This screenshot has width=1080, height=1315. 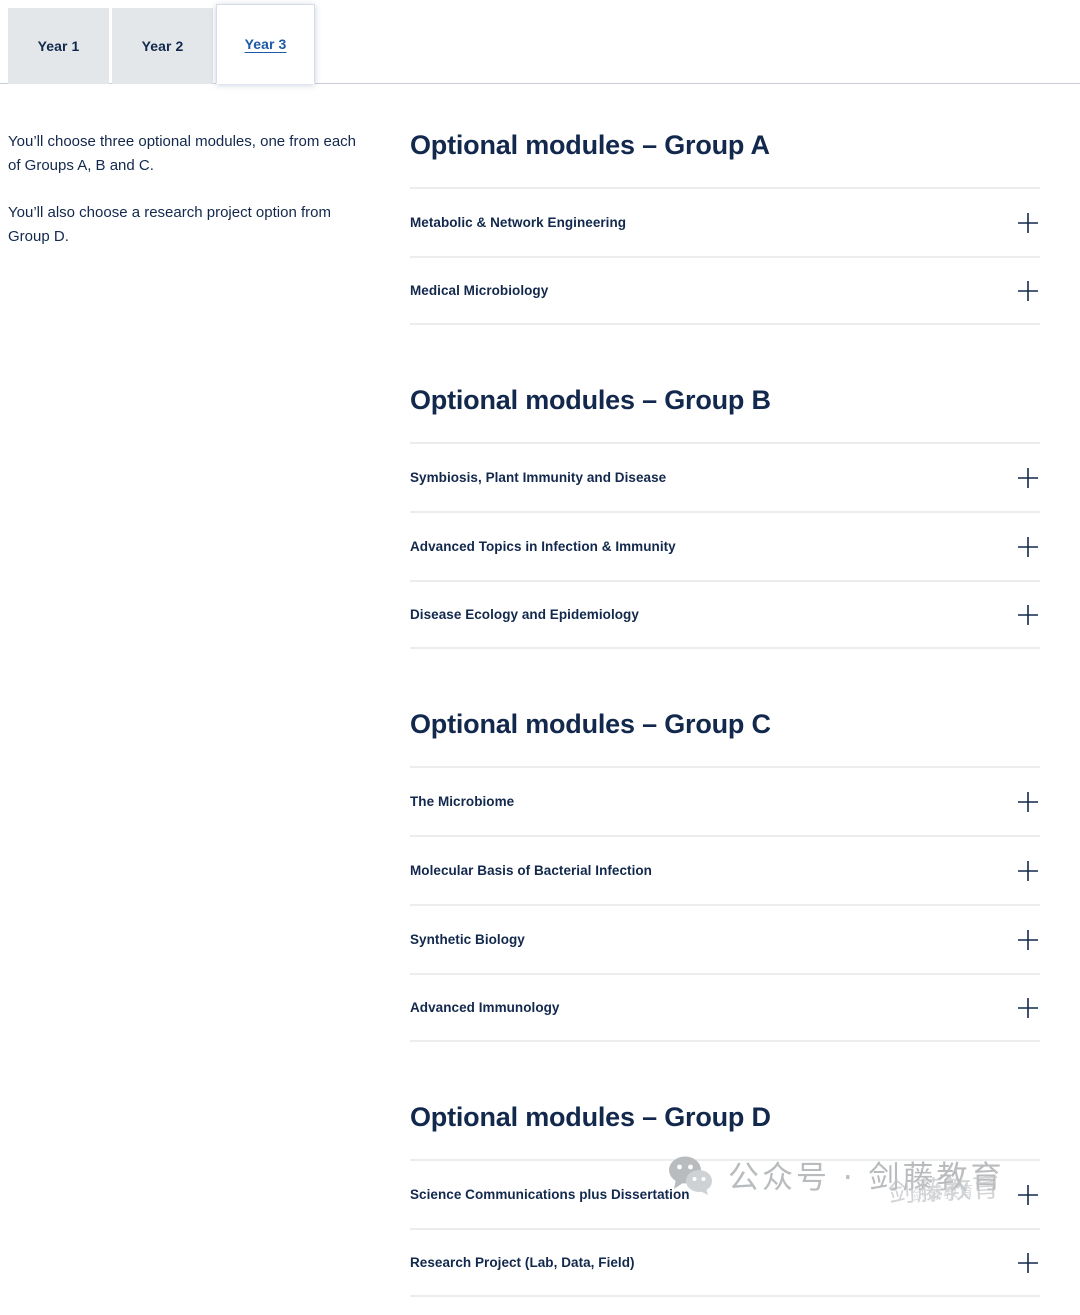 What do you see at coordinates (522, 1262) in the screenshot?
I see `accordion-item-label: Research Project (Lab, Data, Field)` at bounding box center [522, 1262].